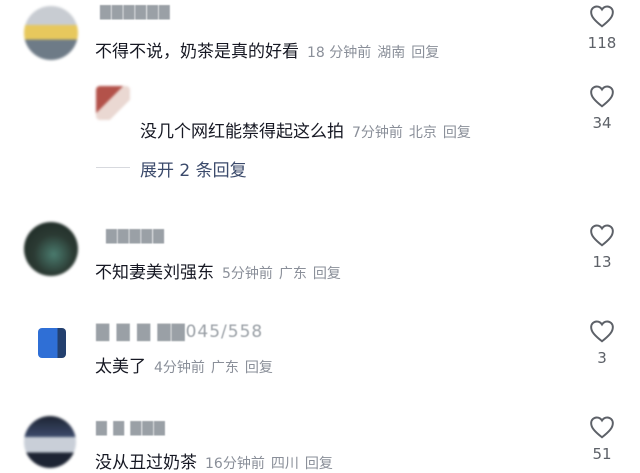 The height and width of the screenshot is (473, 640). I want to click on comment-content: 太美了 4分钟前 广东 回复, so click(187, 364).